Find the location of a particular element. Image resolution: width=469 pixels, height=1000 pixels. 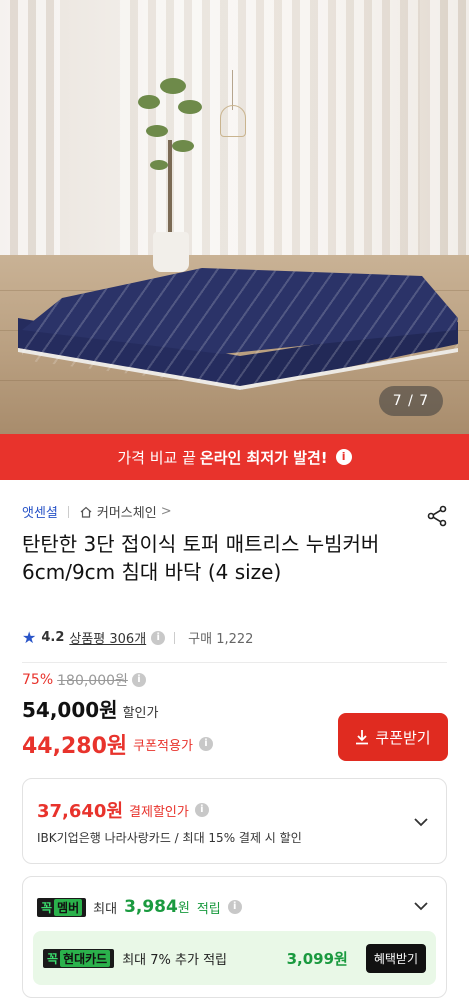

share-icon is located at coordinates (437, 516).